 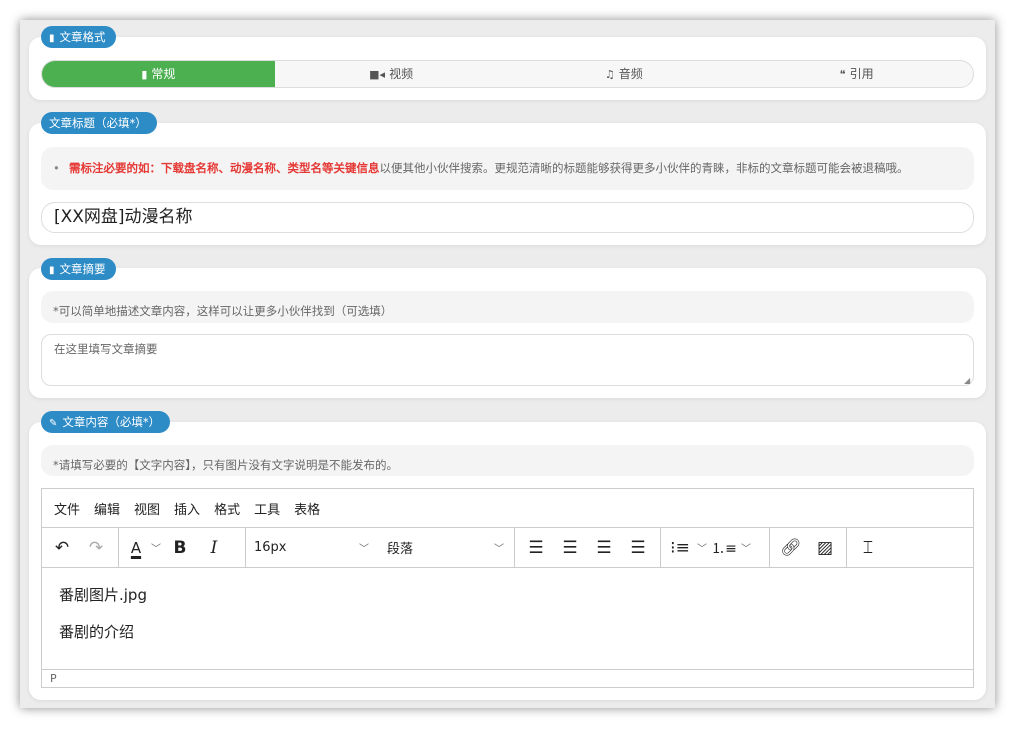 I want to click on editor-statusbar: P, so click(x=507, y=678).